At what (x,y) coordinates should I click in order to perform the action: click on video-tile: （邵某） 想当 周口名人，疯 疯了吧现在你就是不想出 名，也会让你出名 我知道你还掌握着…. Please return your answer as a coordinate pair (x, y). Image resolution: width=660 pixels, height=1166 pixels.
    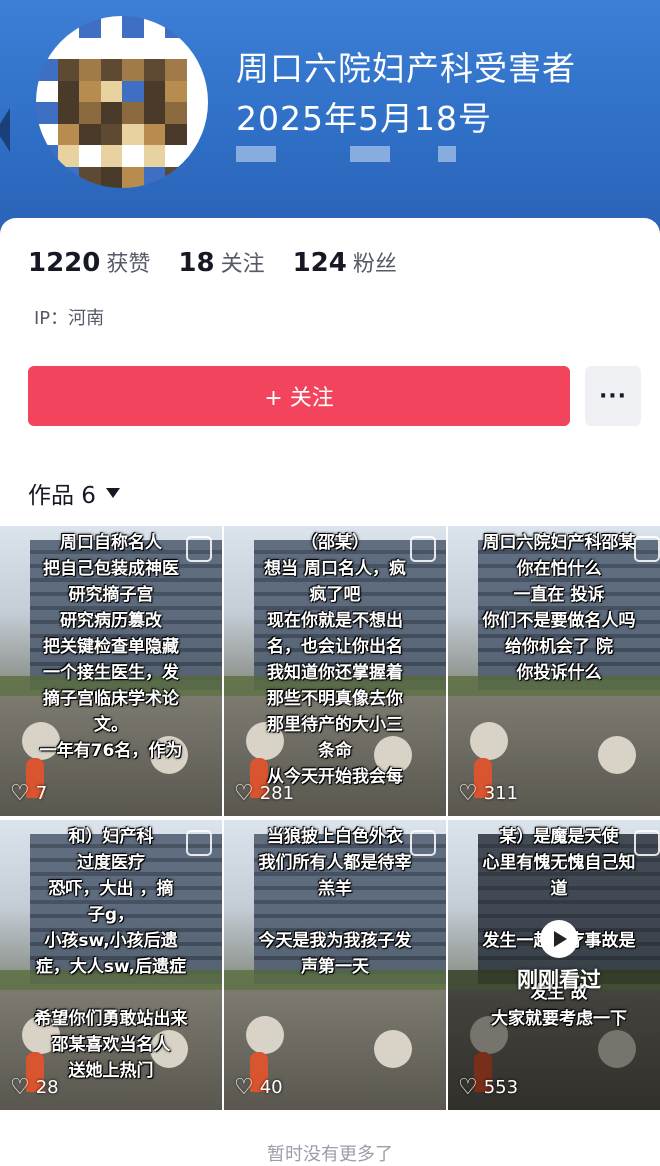
    Looking at the image, I should click on (335, 671).